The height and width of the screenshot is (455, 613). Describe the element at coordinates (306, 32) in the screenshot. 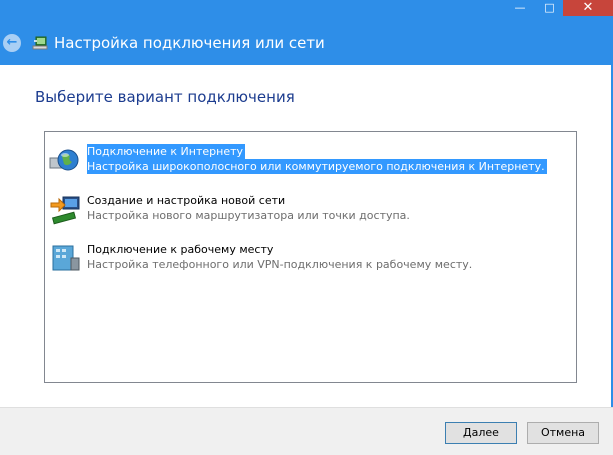

I see `title-bar: — □ ✕ ← Настройка подключения или сети` at that location.